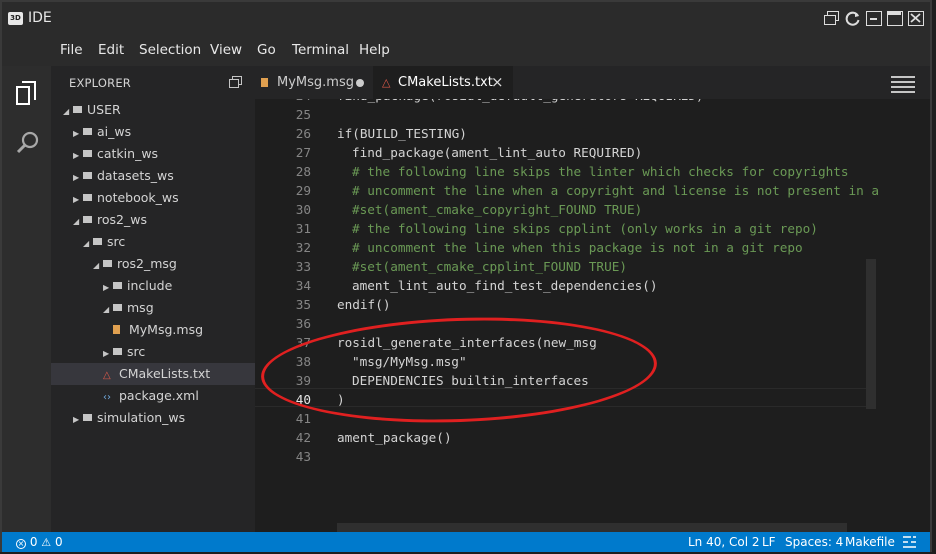  What do you see at coordinates (314, 82) in the screenshot?
I see `tab-mymsg: MyMsg.msg` at bounding box center [314, 82].